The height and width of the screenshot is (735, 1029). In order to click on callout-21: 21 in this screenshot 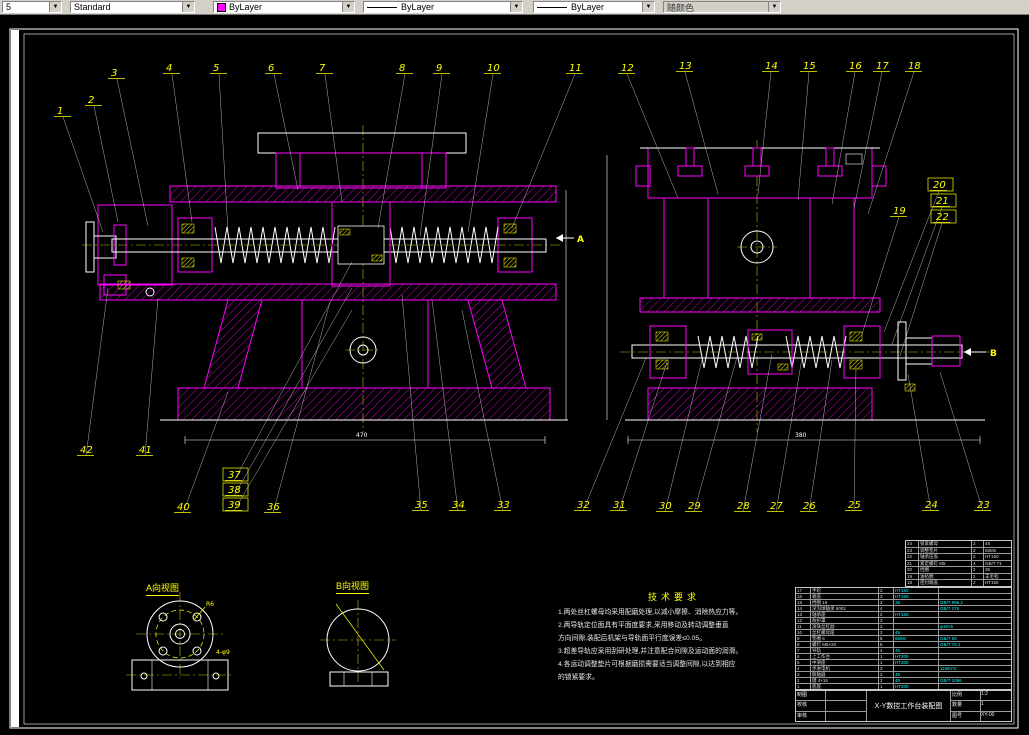, I will do `click(942, 201)`.